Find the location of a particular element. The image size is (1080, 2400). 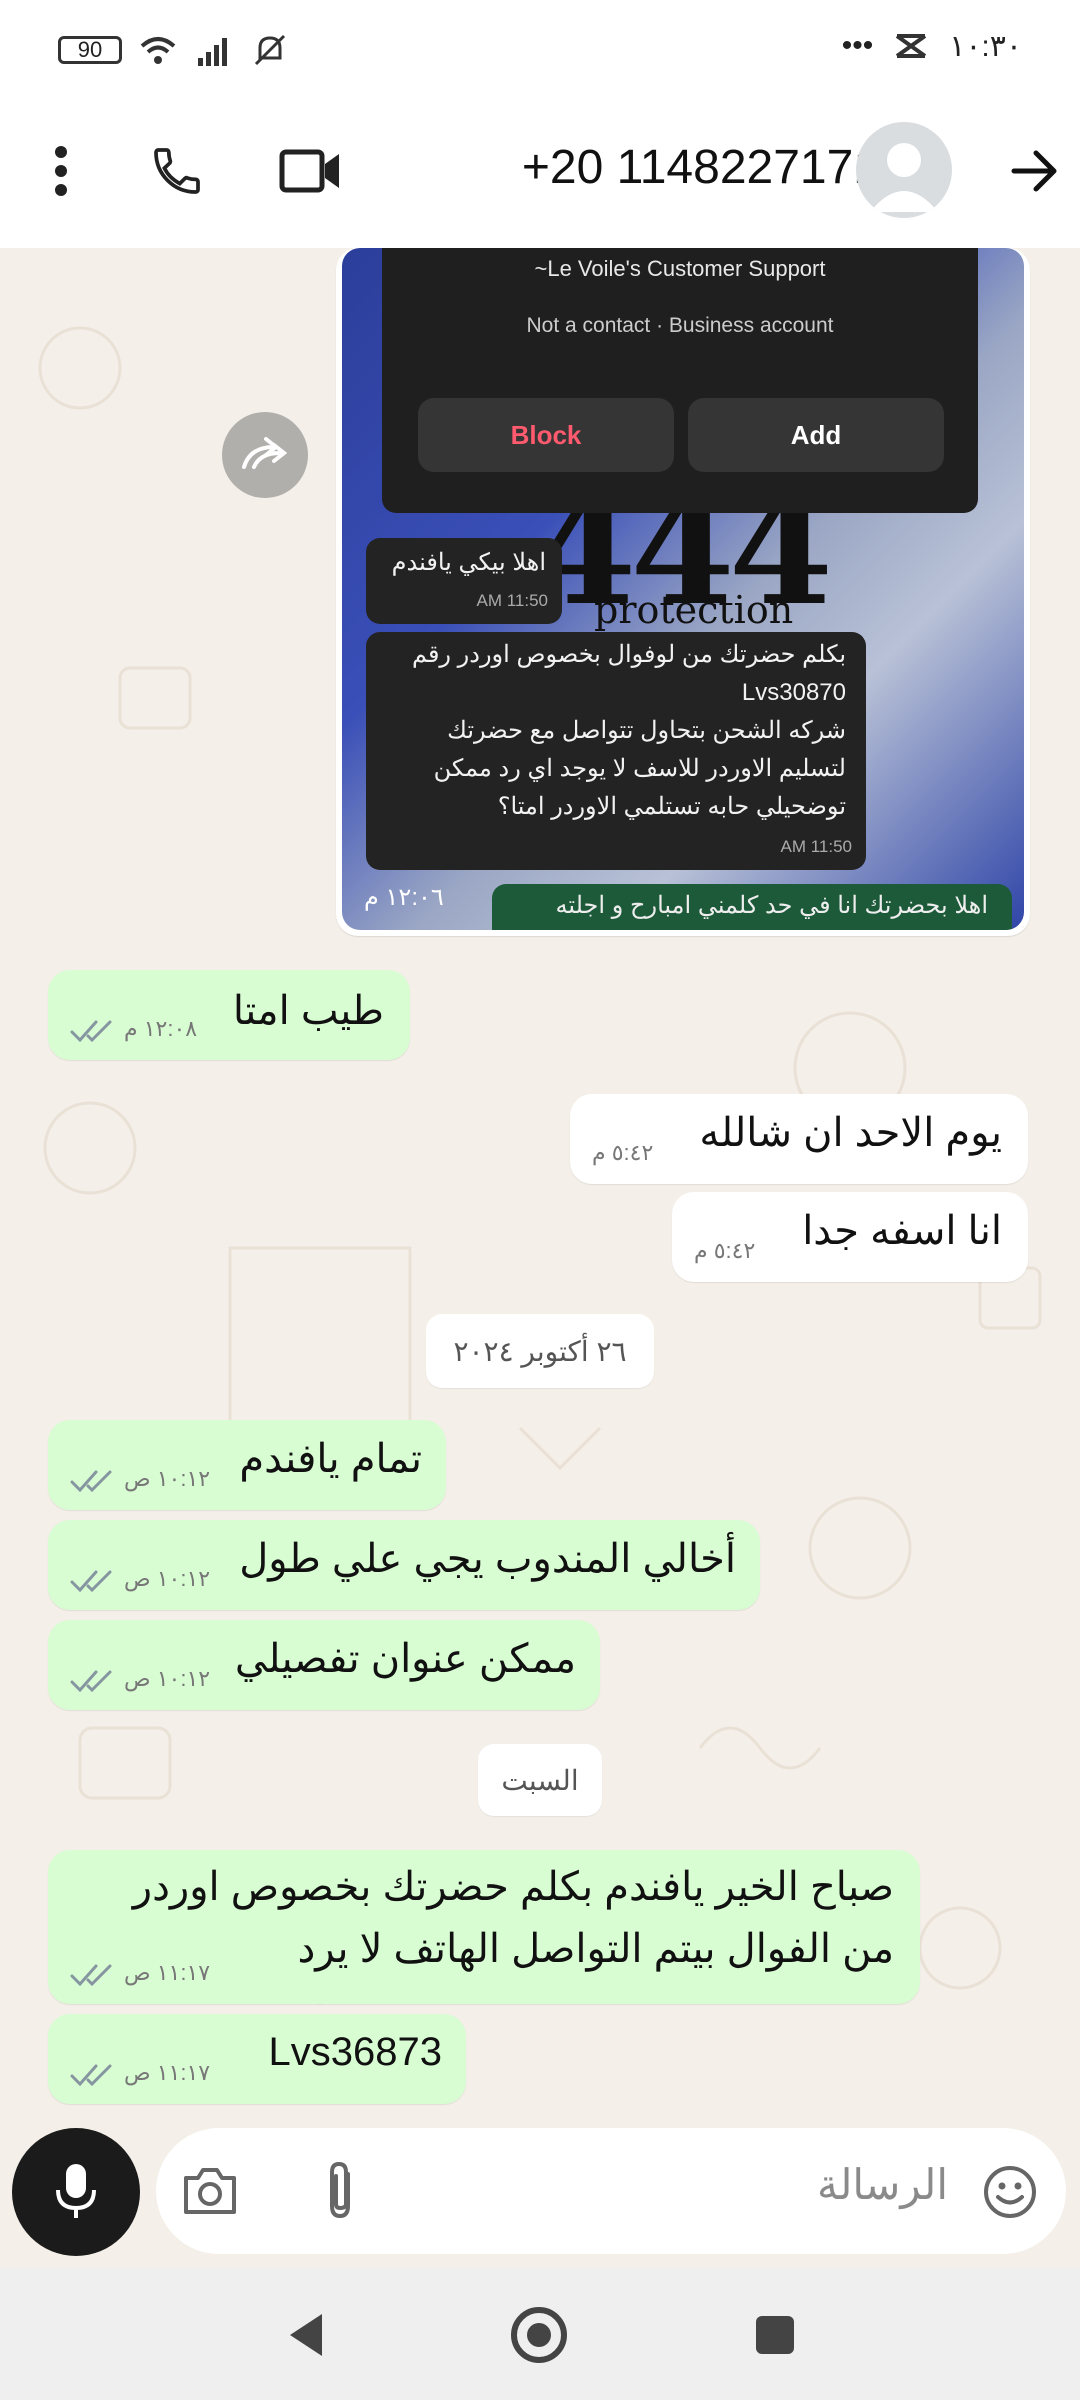

message-text: تمام يافندم is located at coordinates (330, 1459).